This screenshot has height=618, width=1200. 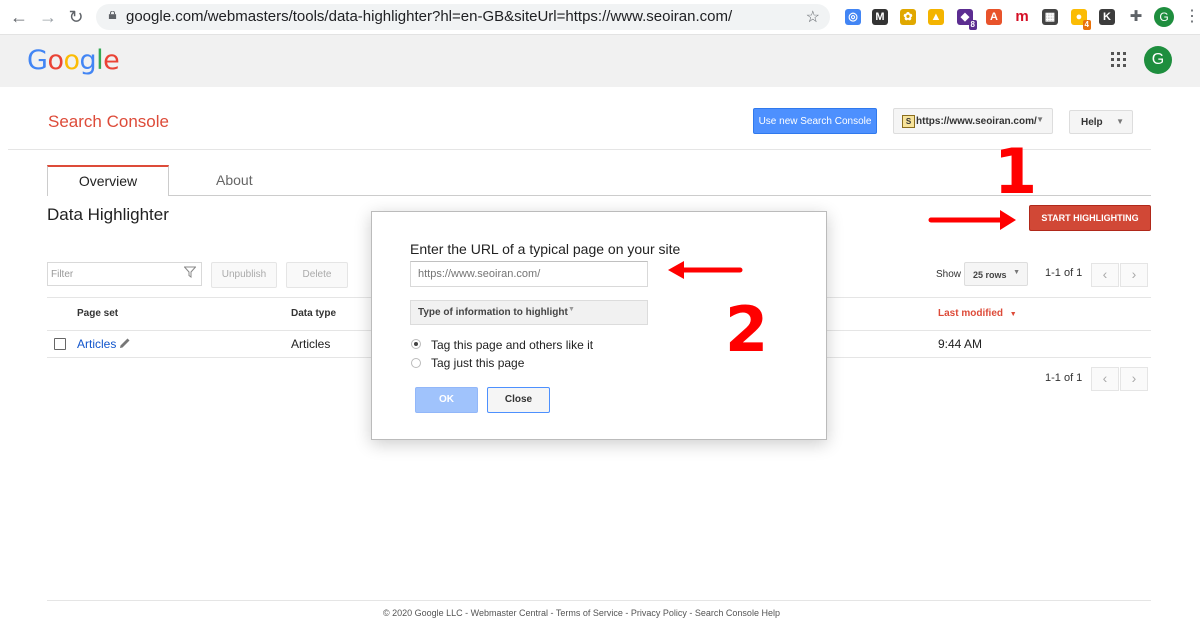 What do you see at coordinates (1086, 25) in the screenshot?
I see `ext-9-badge: 4` at bounding box center [1086, 25].